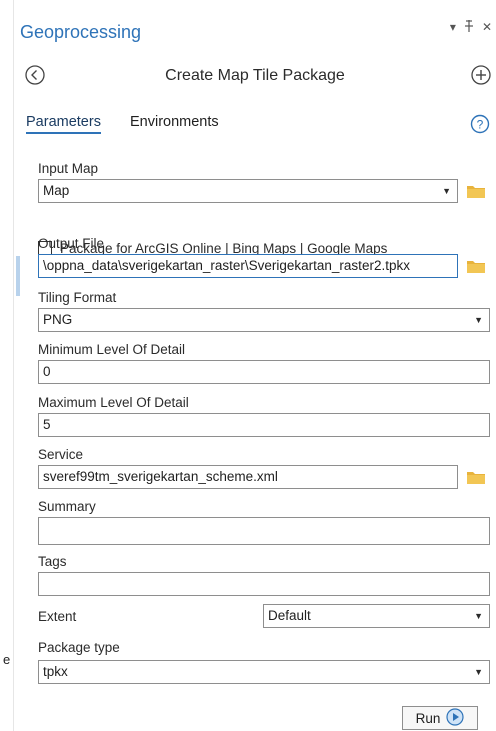  I want to click on pane-controls: ▾ ✕, so click(471, 27).